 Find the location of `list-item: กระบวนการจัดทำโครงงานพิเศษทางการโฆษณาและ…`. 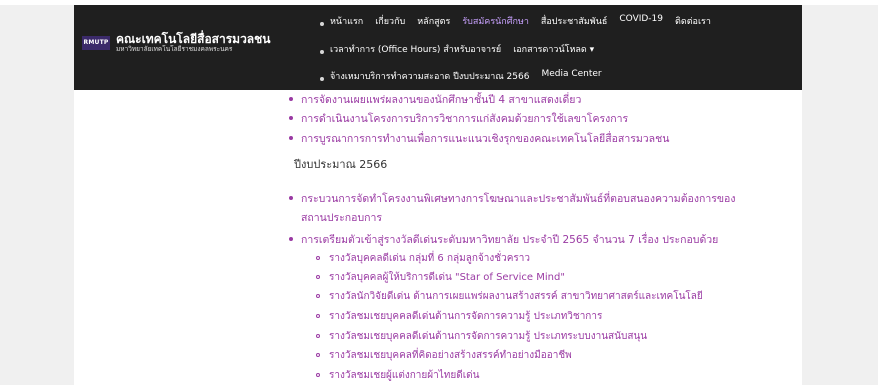

list-item: กระบวนการจัดทำโครงงานพิเศษทางการโฆษณาและ… is located at coordinates (511, 198).